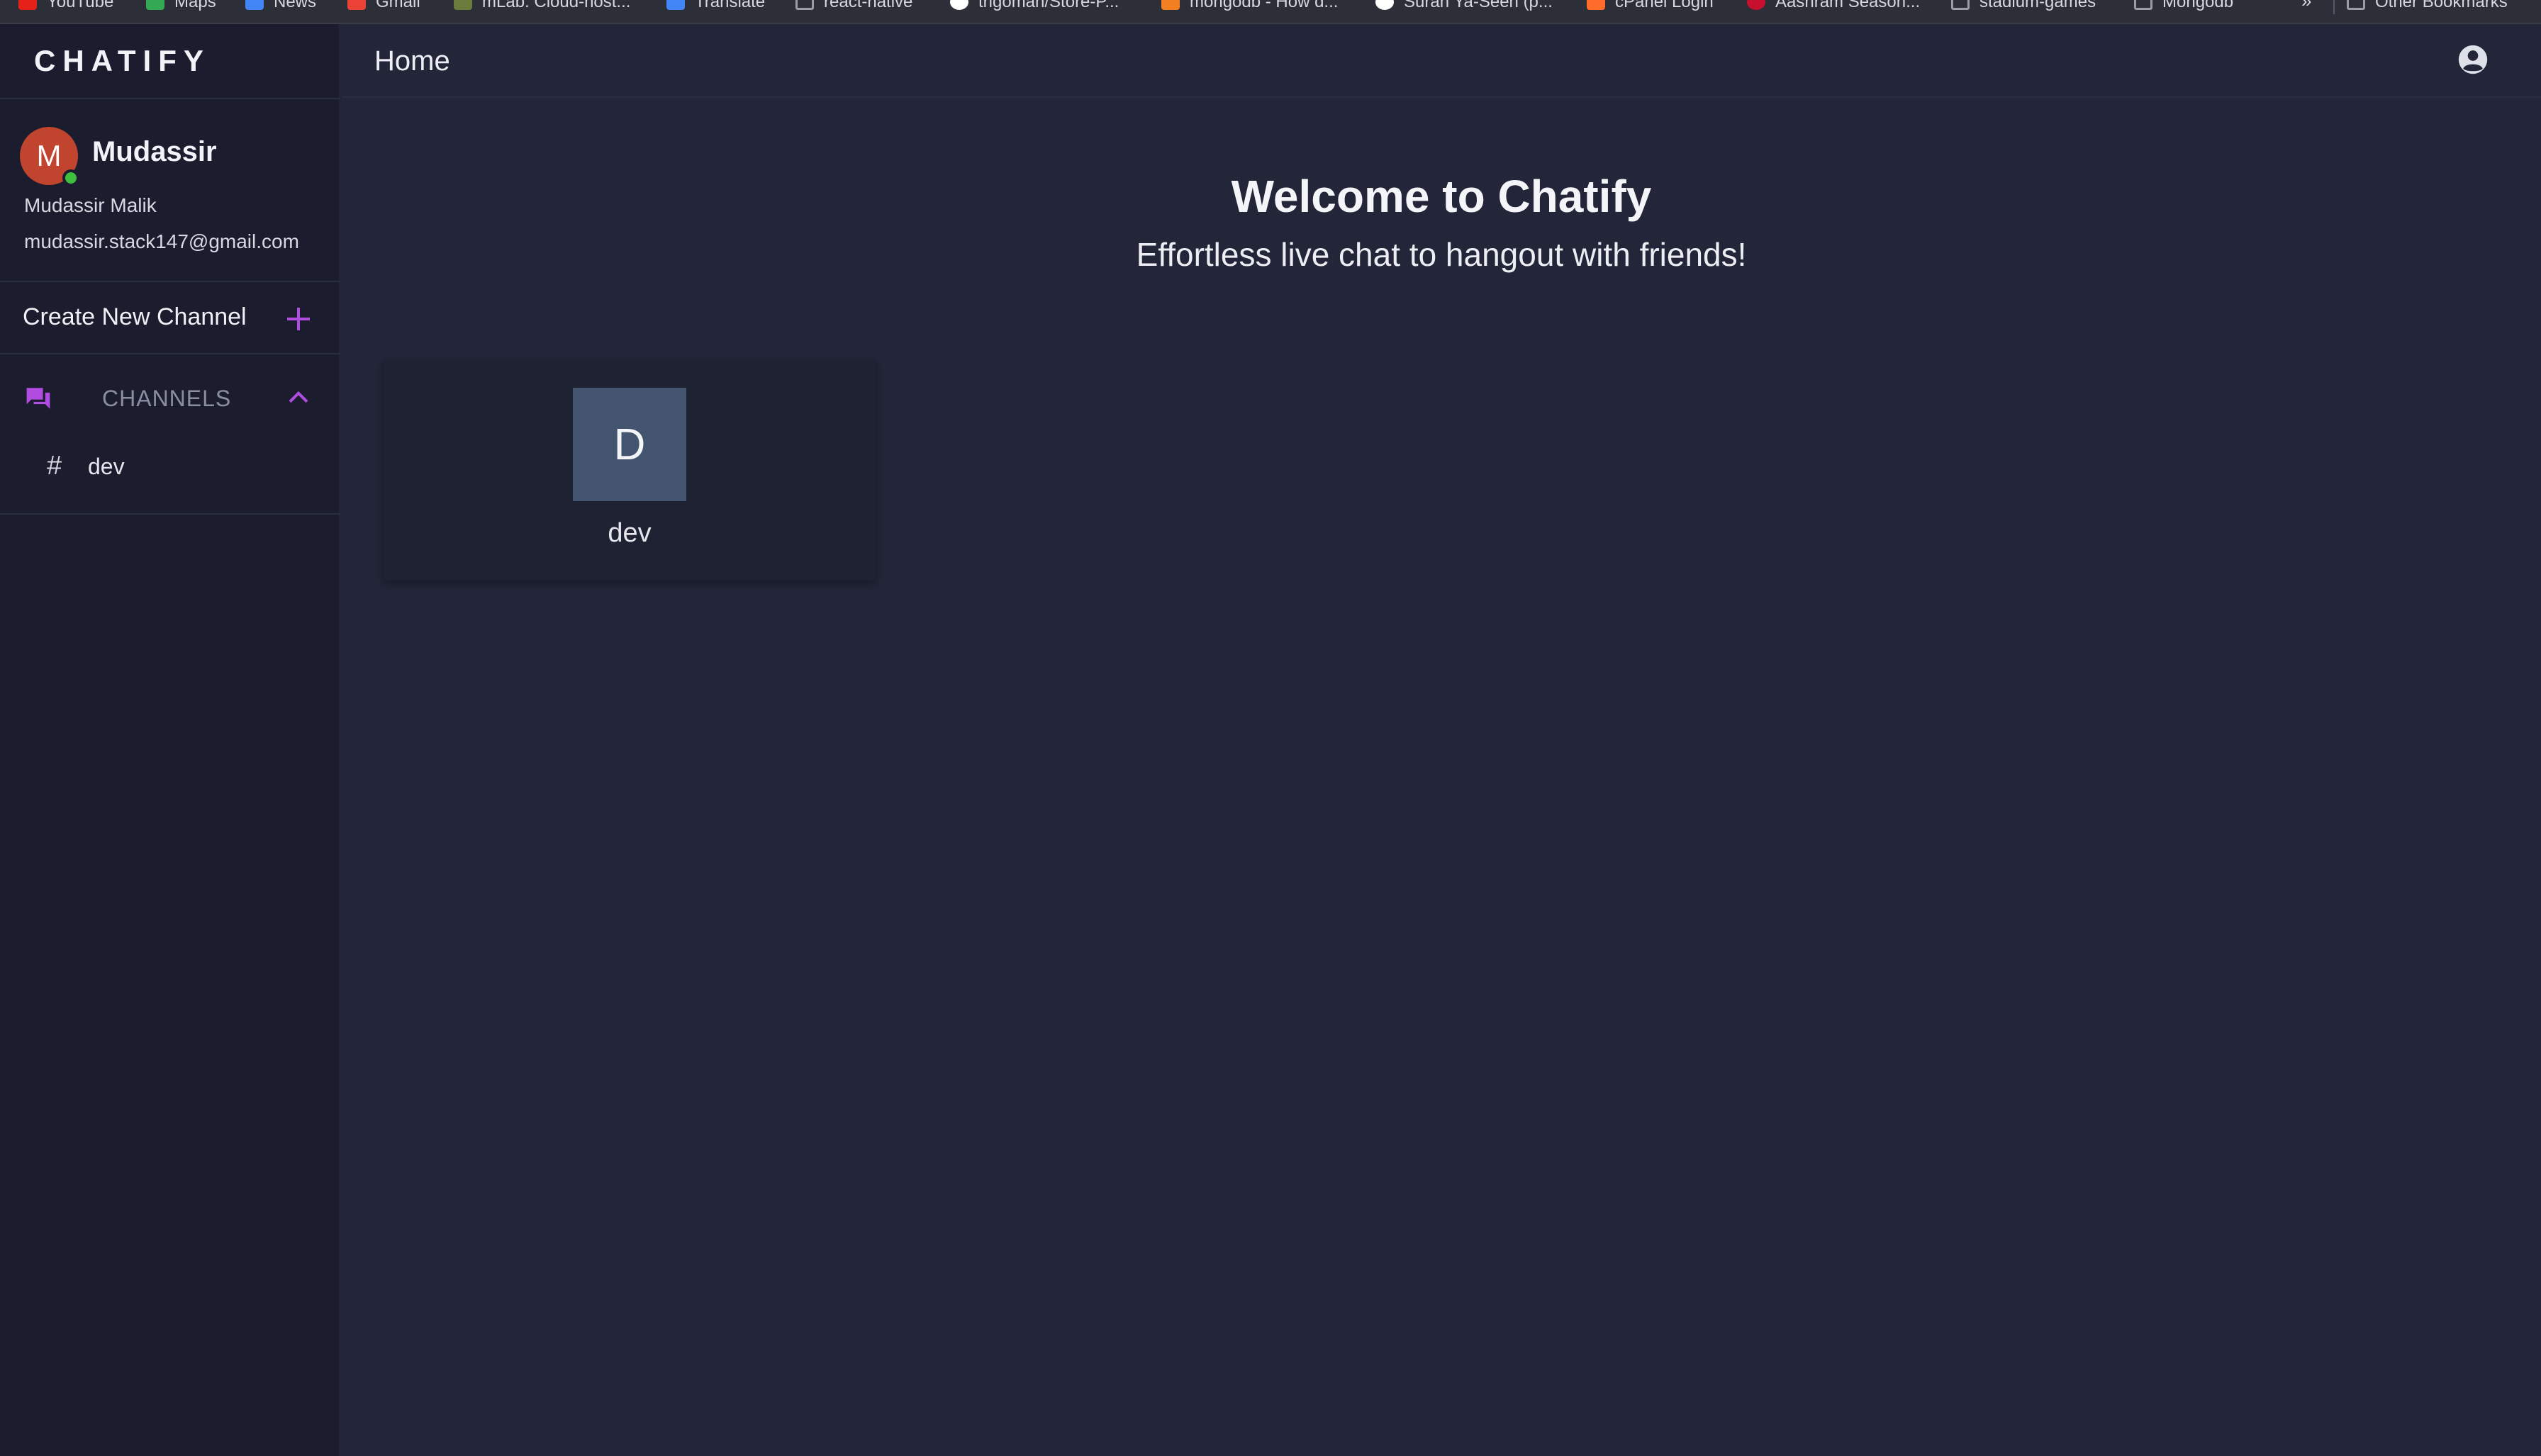 The height and width of the screenshot is (1456, 2541). Describe the element at coordinates (630, 533) in the screenshot. I see `channel-card-name: dev` at that location.